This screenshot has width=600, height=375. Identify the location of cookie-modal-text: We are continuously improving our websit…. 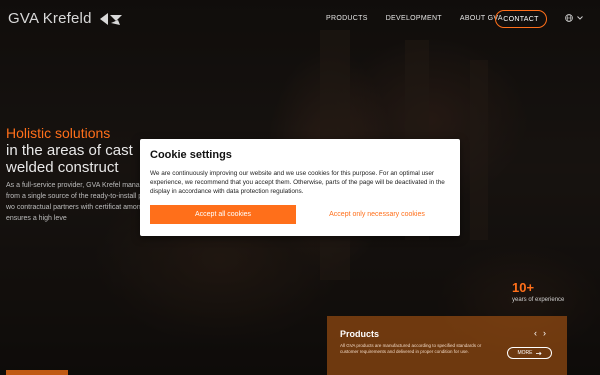
(297, 182).